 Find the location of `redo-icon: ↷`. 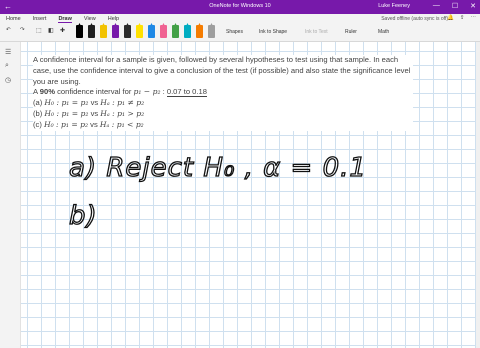

redo-icon: ↷ is located at coordinates (22, 30).